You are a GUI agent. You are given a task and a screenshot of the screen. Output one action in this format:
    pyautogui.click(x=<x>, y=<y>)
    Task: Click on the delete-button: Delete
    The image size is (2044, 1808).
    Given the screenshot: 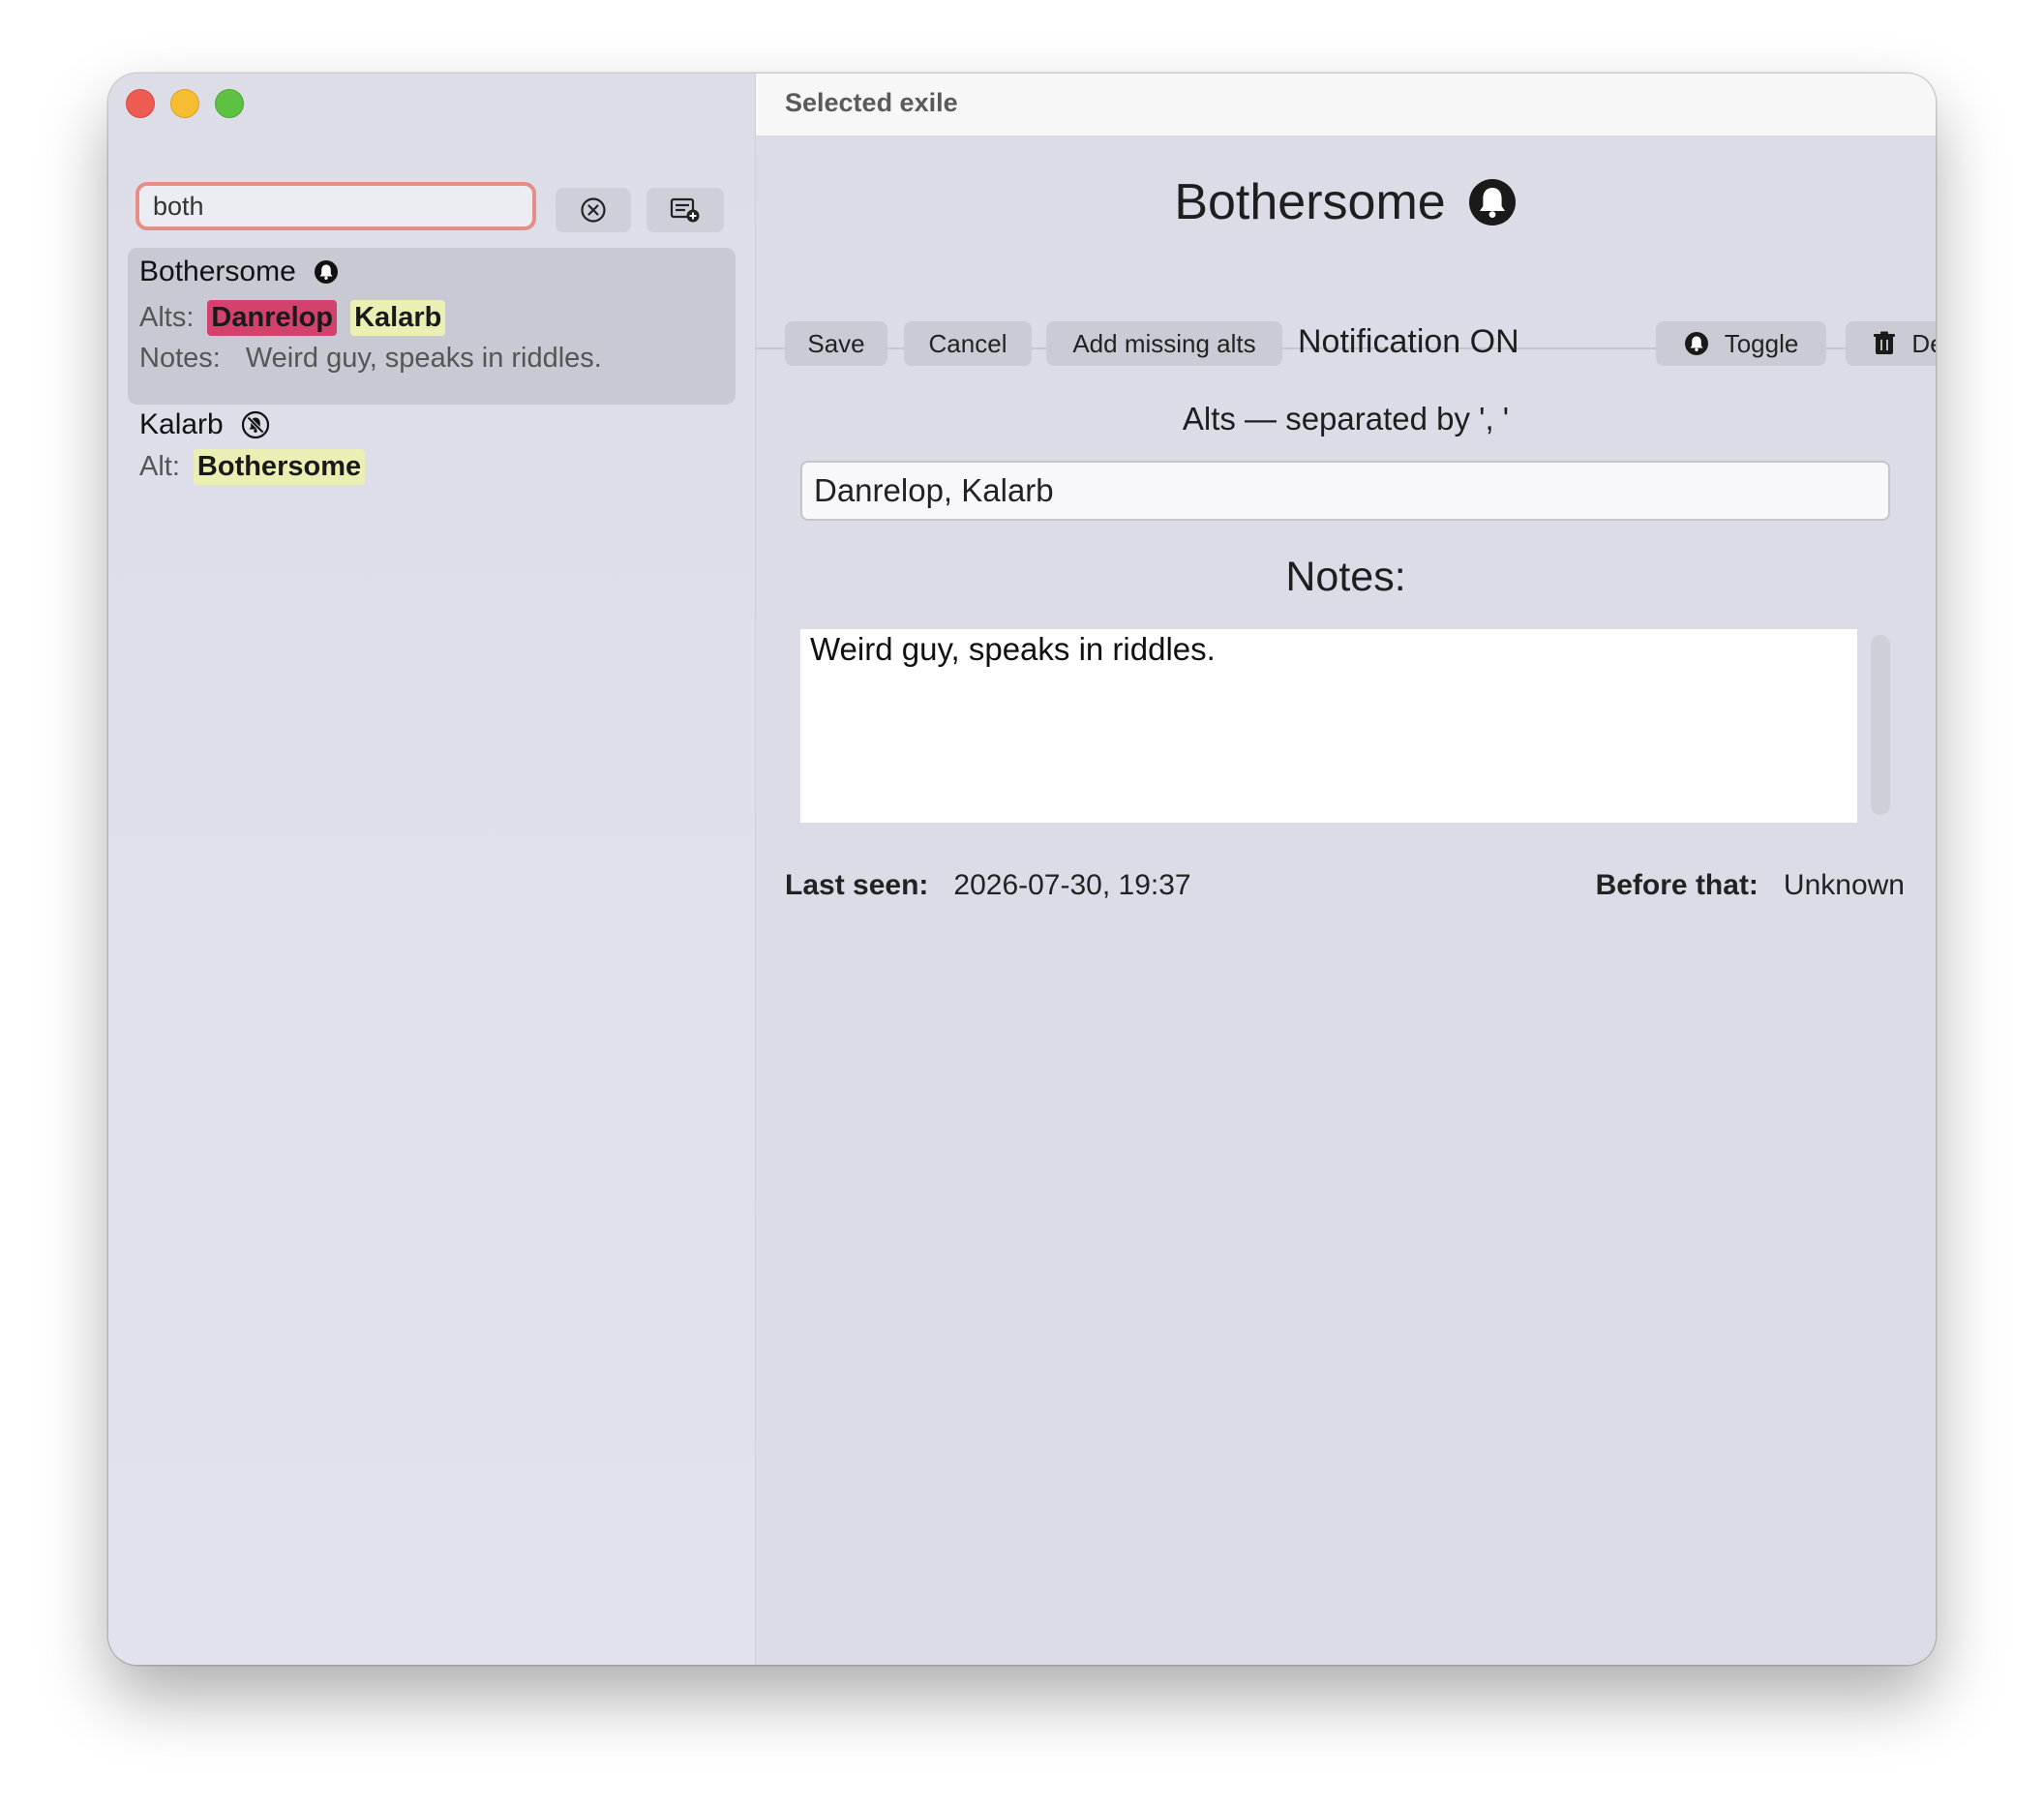 What is the action you would take?
    pyautogui.click(x=1891, y=343)
    